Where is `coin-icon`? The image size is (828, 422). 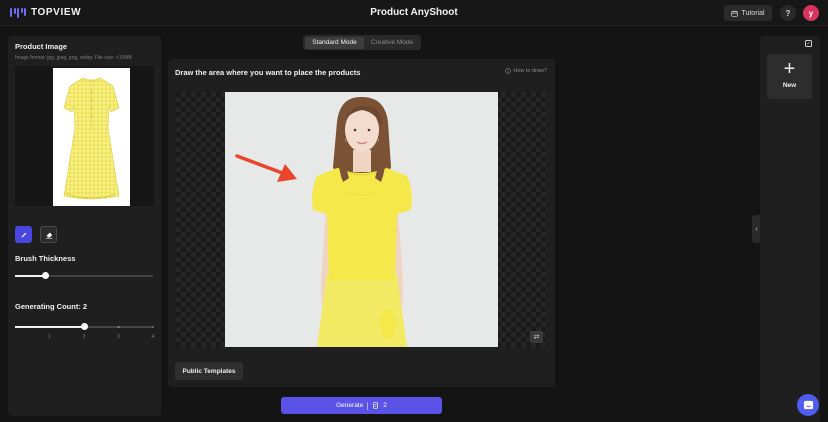
coin-icon is located at coordinates (376, 405).